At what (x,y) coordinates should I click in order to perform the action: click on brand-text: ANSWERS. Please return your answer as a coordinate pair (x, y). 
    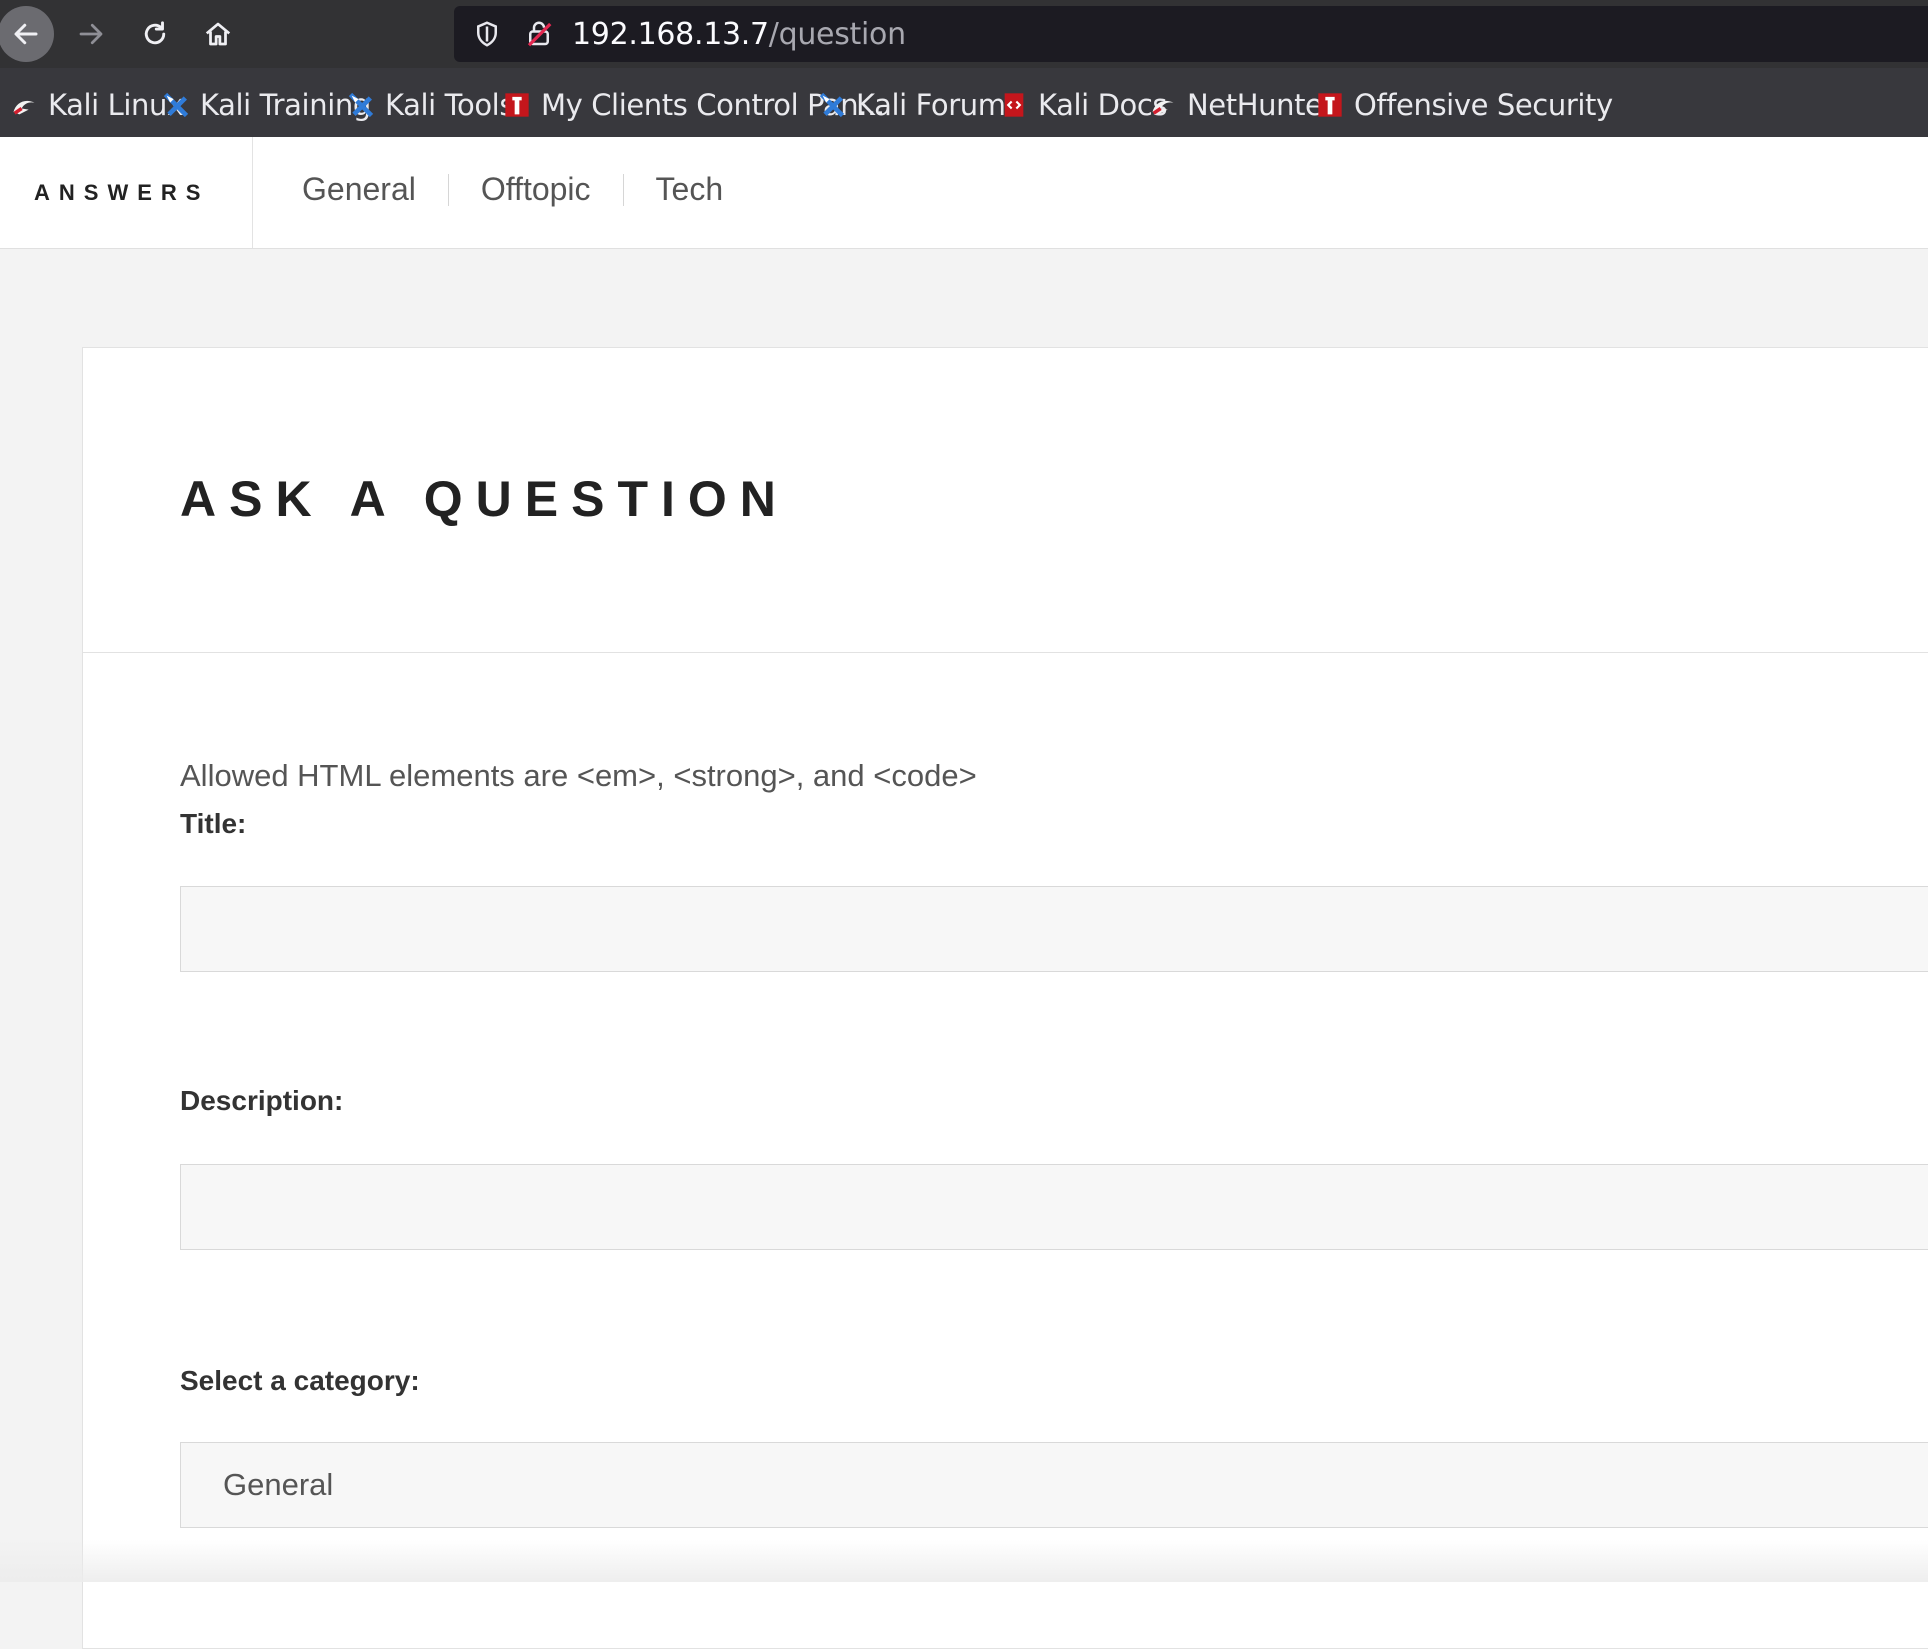
    Looking at the image, I should click on (122, 192).